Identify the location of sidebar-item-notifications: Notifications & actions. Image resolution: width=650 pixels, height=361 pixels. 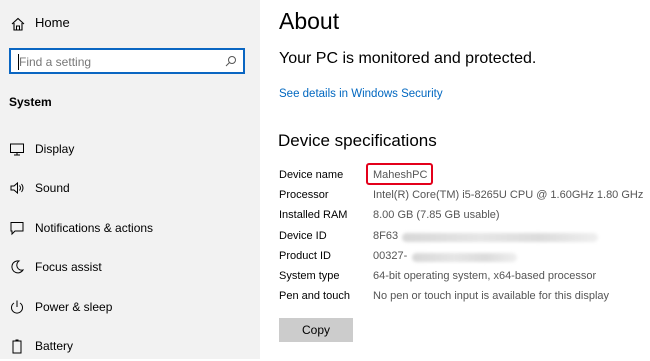
(130, 228).